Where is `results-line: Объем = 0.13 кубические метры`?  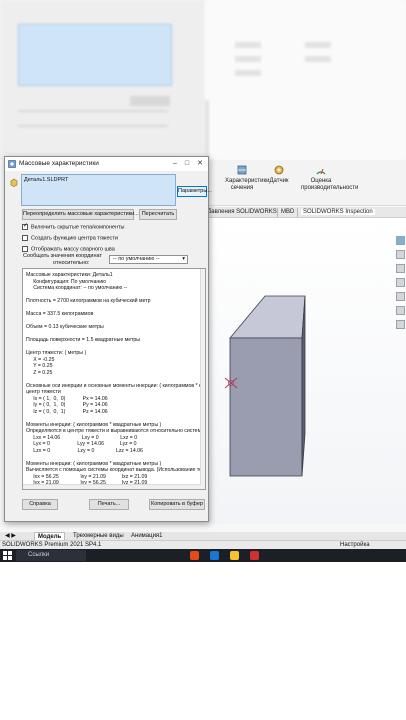
results-line: Объем = 0.13 кубические метры is located at coordinates (65, 327).